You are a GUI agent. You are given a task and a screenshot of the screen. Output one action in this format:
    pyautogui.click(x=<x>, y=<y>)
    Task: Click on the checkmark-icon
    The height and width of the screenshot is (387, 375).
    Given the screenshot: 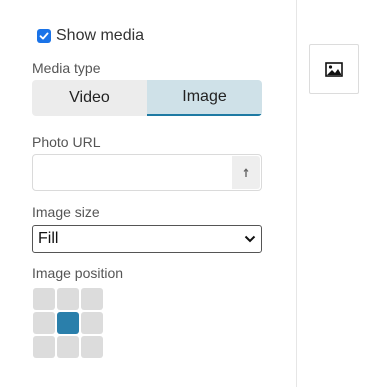 What is the action you would take?
    pyautogui.click(x=44, y=36)
    